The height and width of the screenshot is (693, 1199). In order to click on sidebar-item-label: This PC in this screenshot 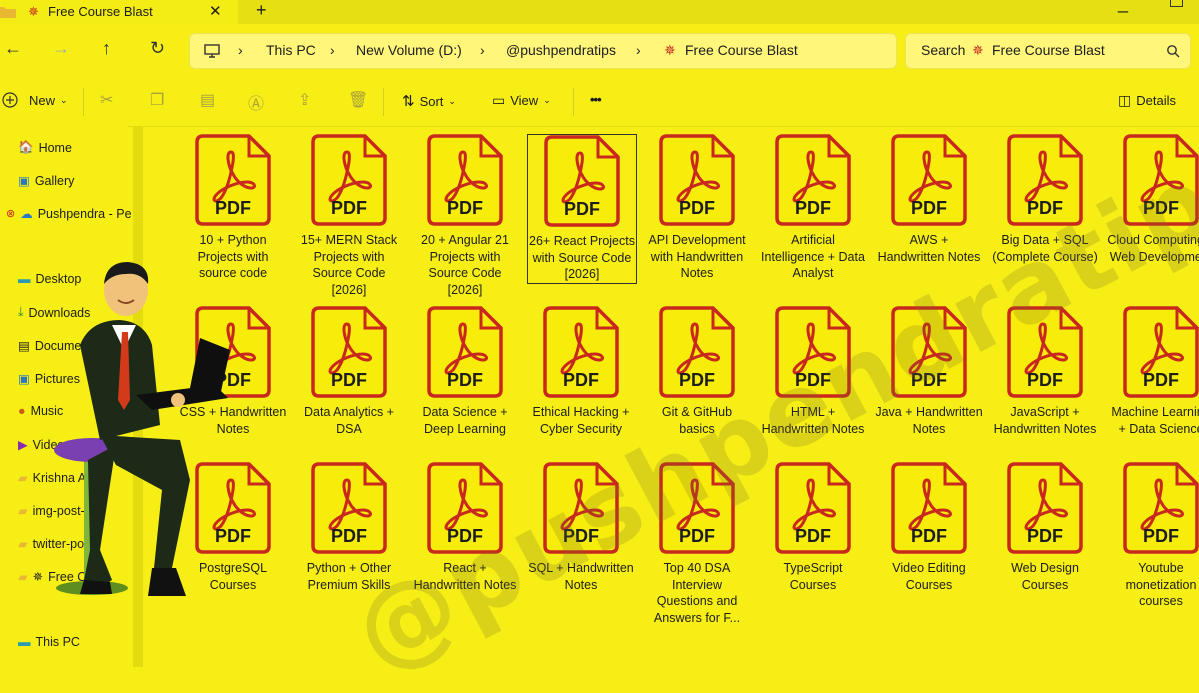, I will do `click(57, 642)`.